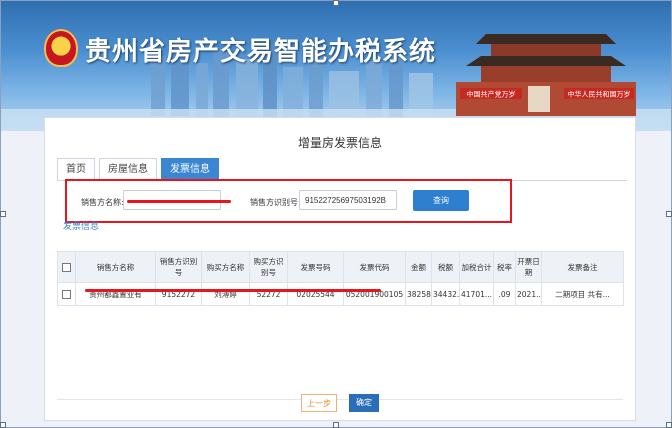 Image resolution: width=672 pixels, height=428 pixels. Describe the element at coordinates (102, 202) in the screenshot. I see `seller-name-label: 销售方名称:` at that location.